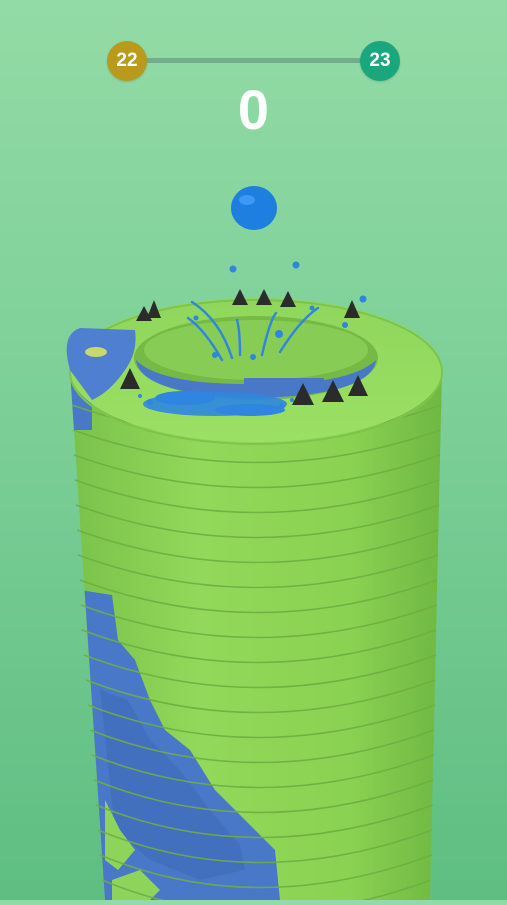 The image size is (507, 905). What do you see at coordinates (254, 60) in the screenshot?
I see `level-progress-bar` at bounding box center [254, 60].